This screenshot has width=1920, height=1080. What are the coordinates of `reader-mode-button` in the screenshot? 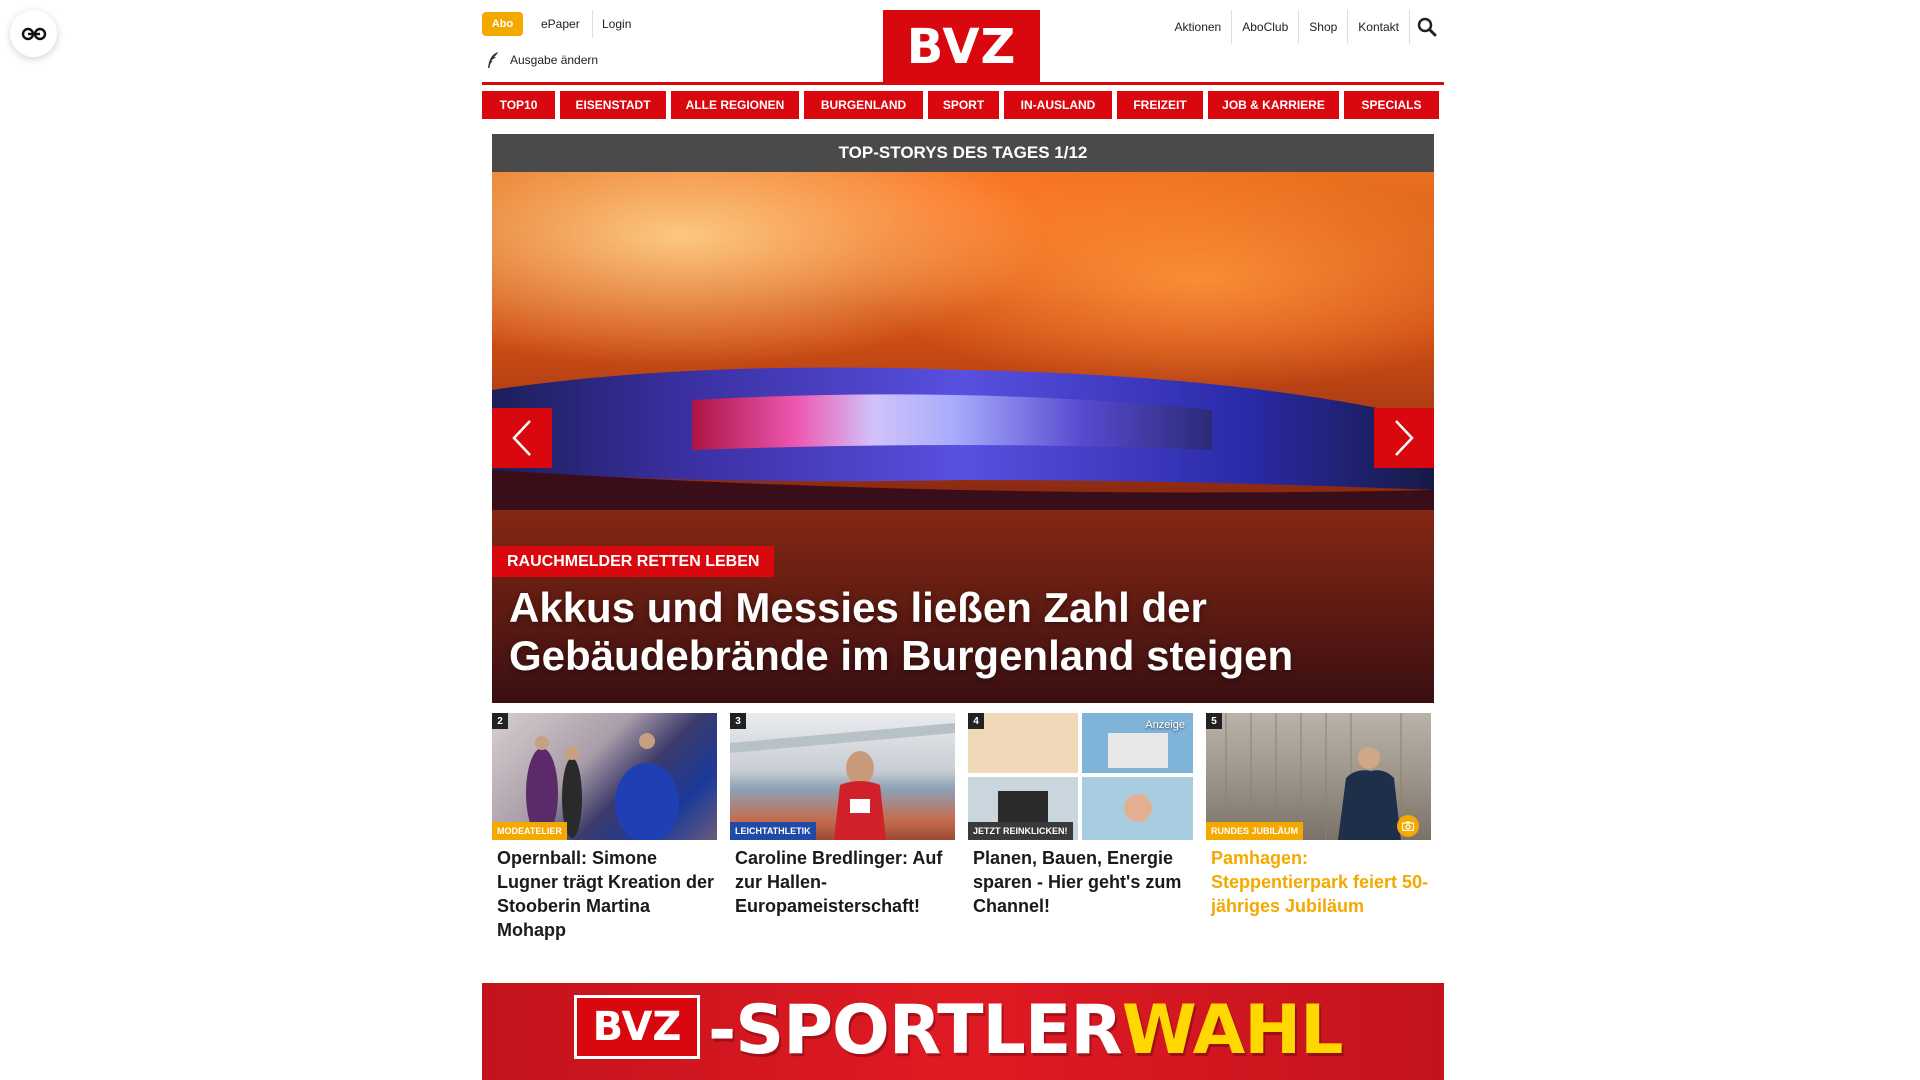 It's located at (33, 33).